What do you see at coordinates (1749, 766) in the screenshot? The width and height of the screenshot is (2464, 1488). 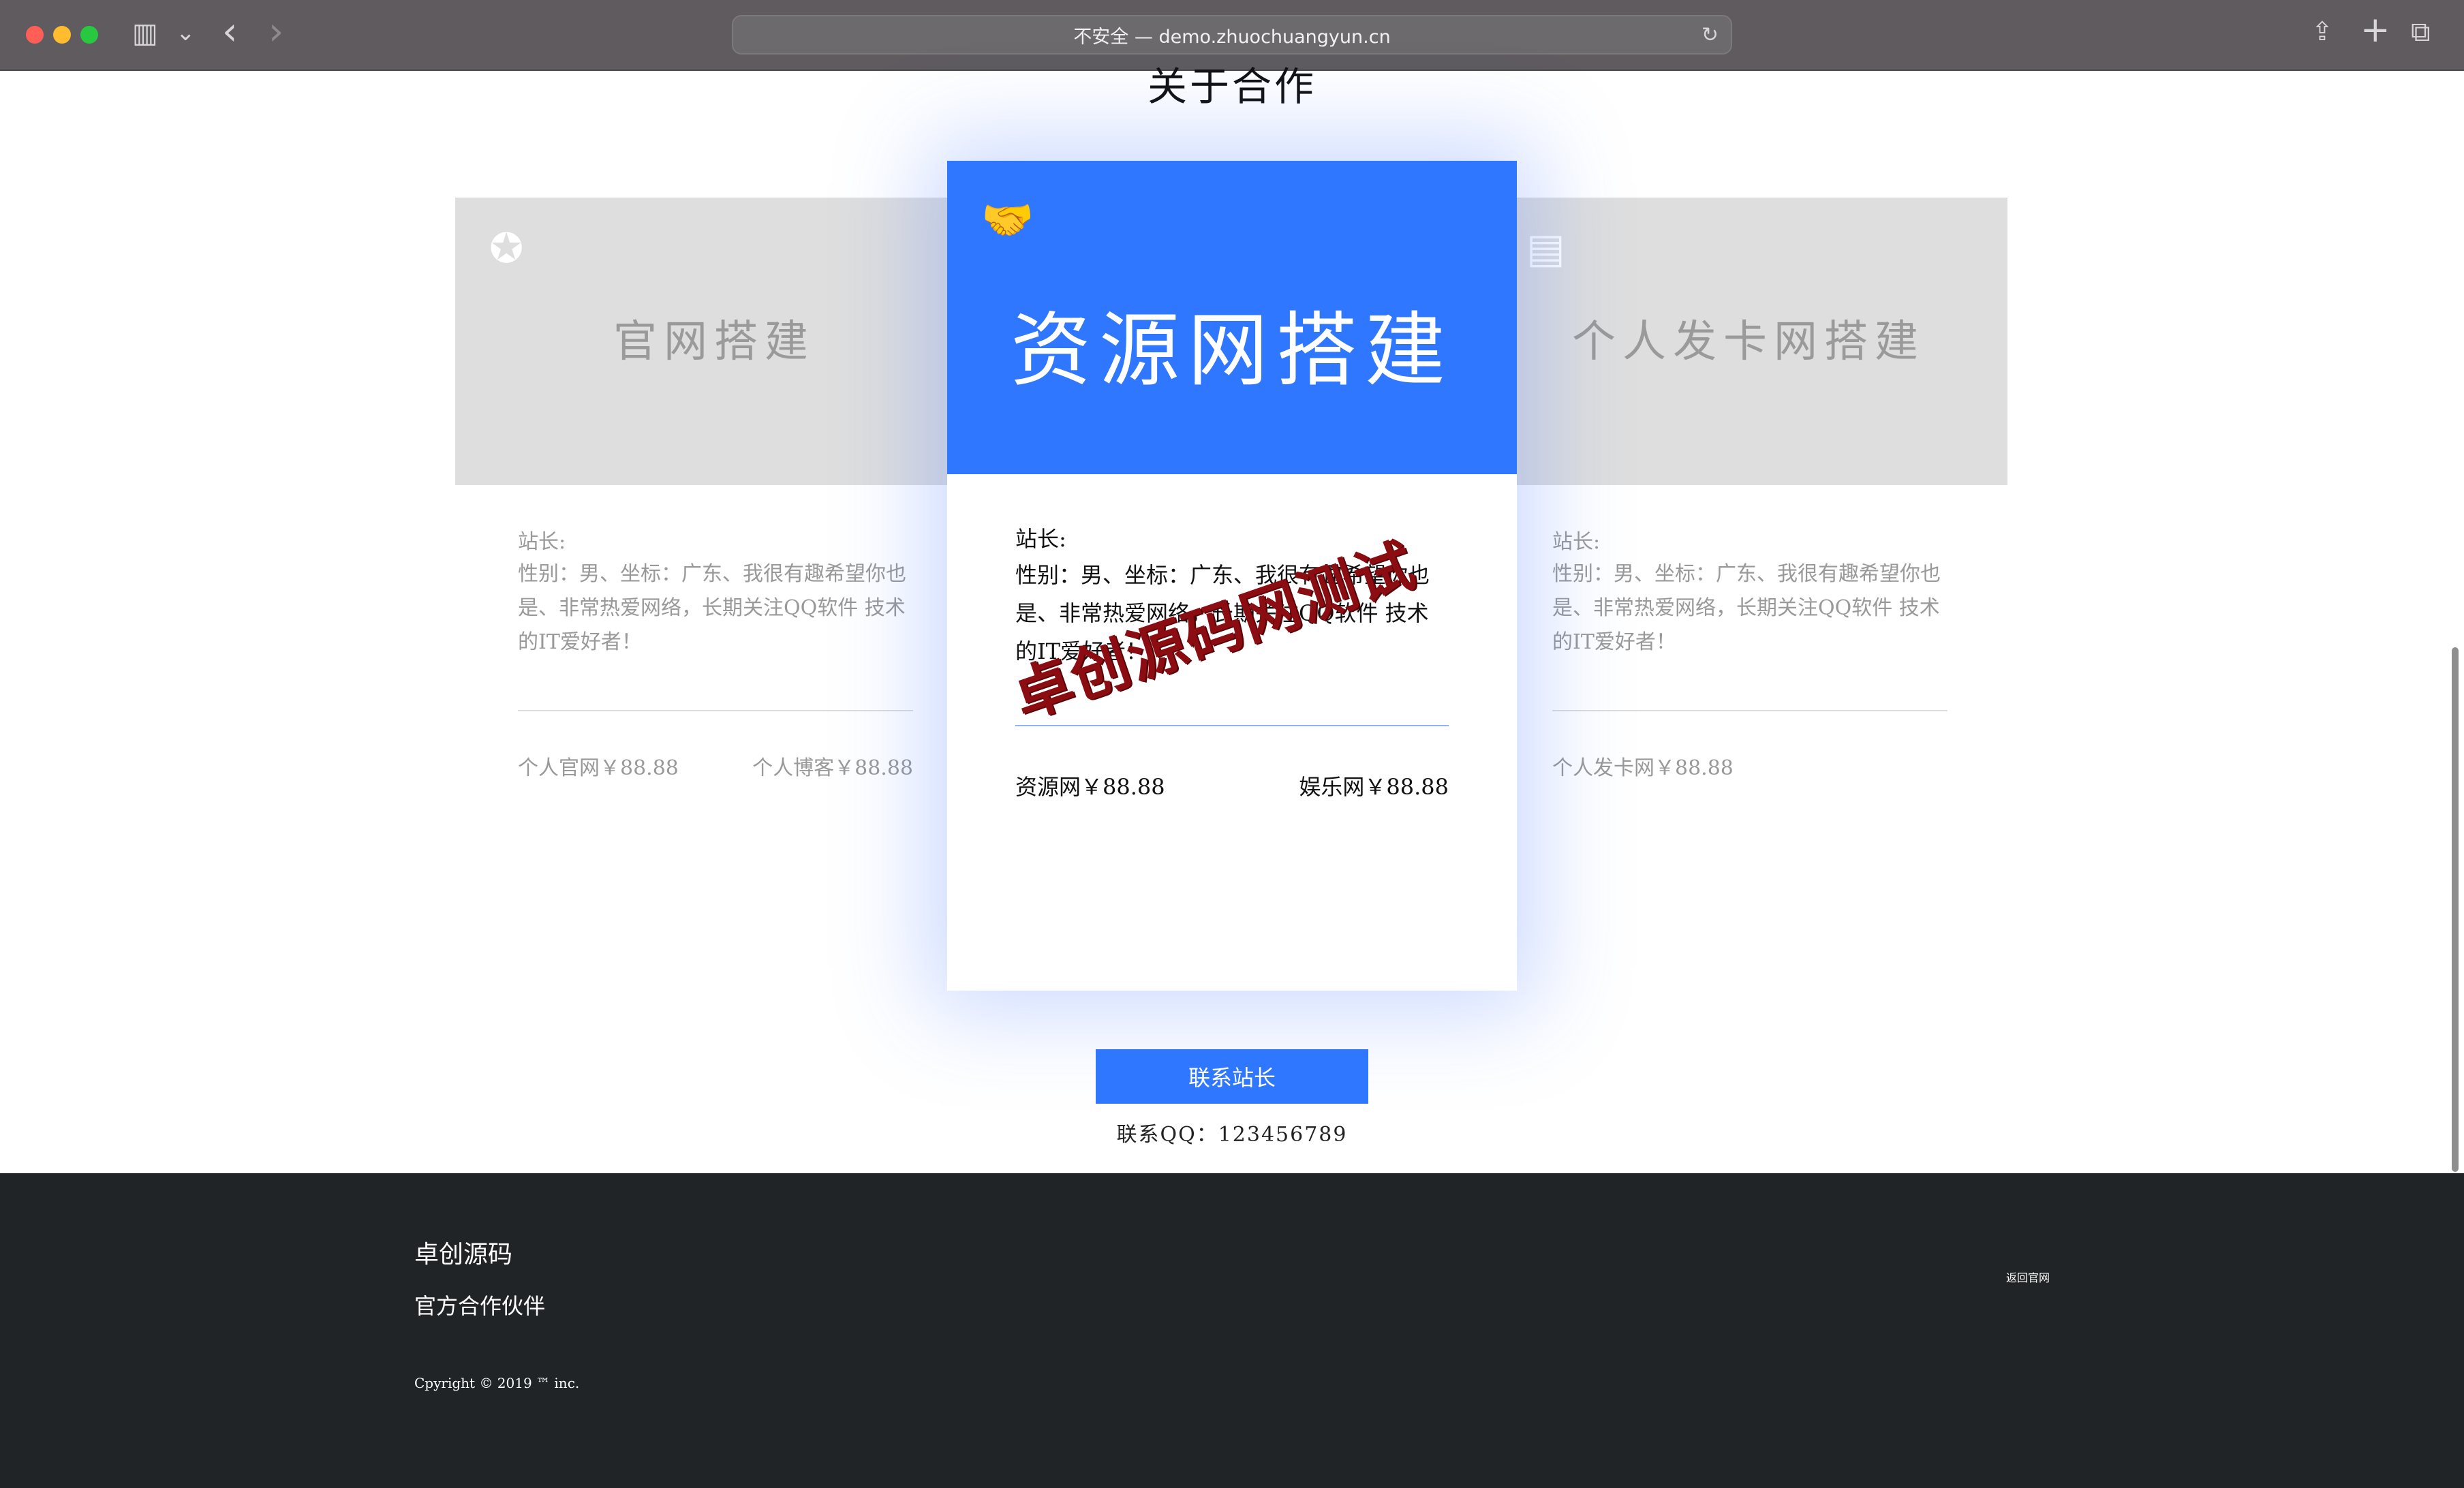 I see `price-row: 个人发卡网￥88.88` at bounding box center [1749, 766].